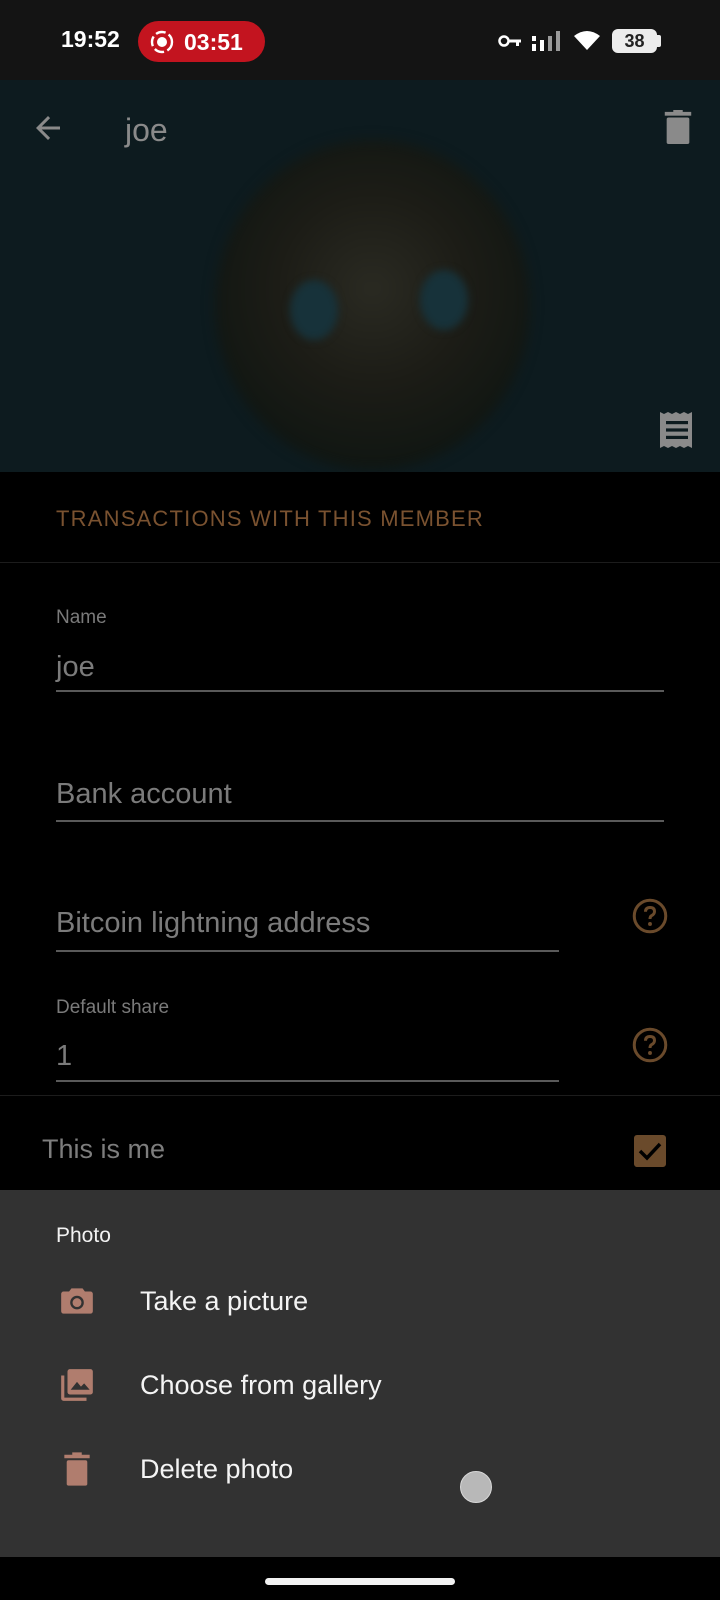 This screenshot has height=1600, width=720. Describe the element at coordinates (677, 430) in the screenshot. I see `receipt-icon` at that location.